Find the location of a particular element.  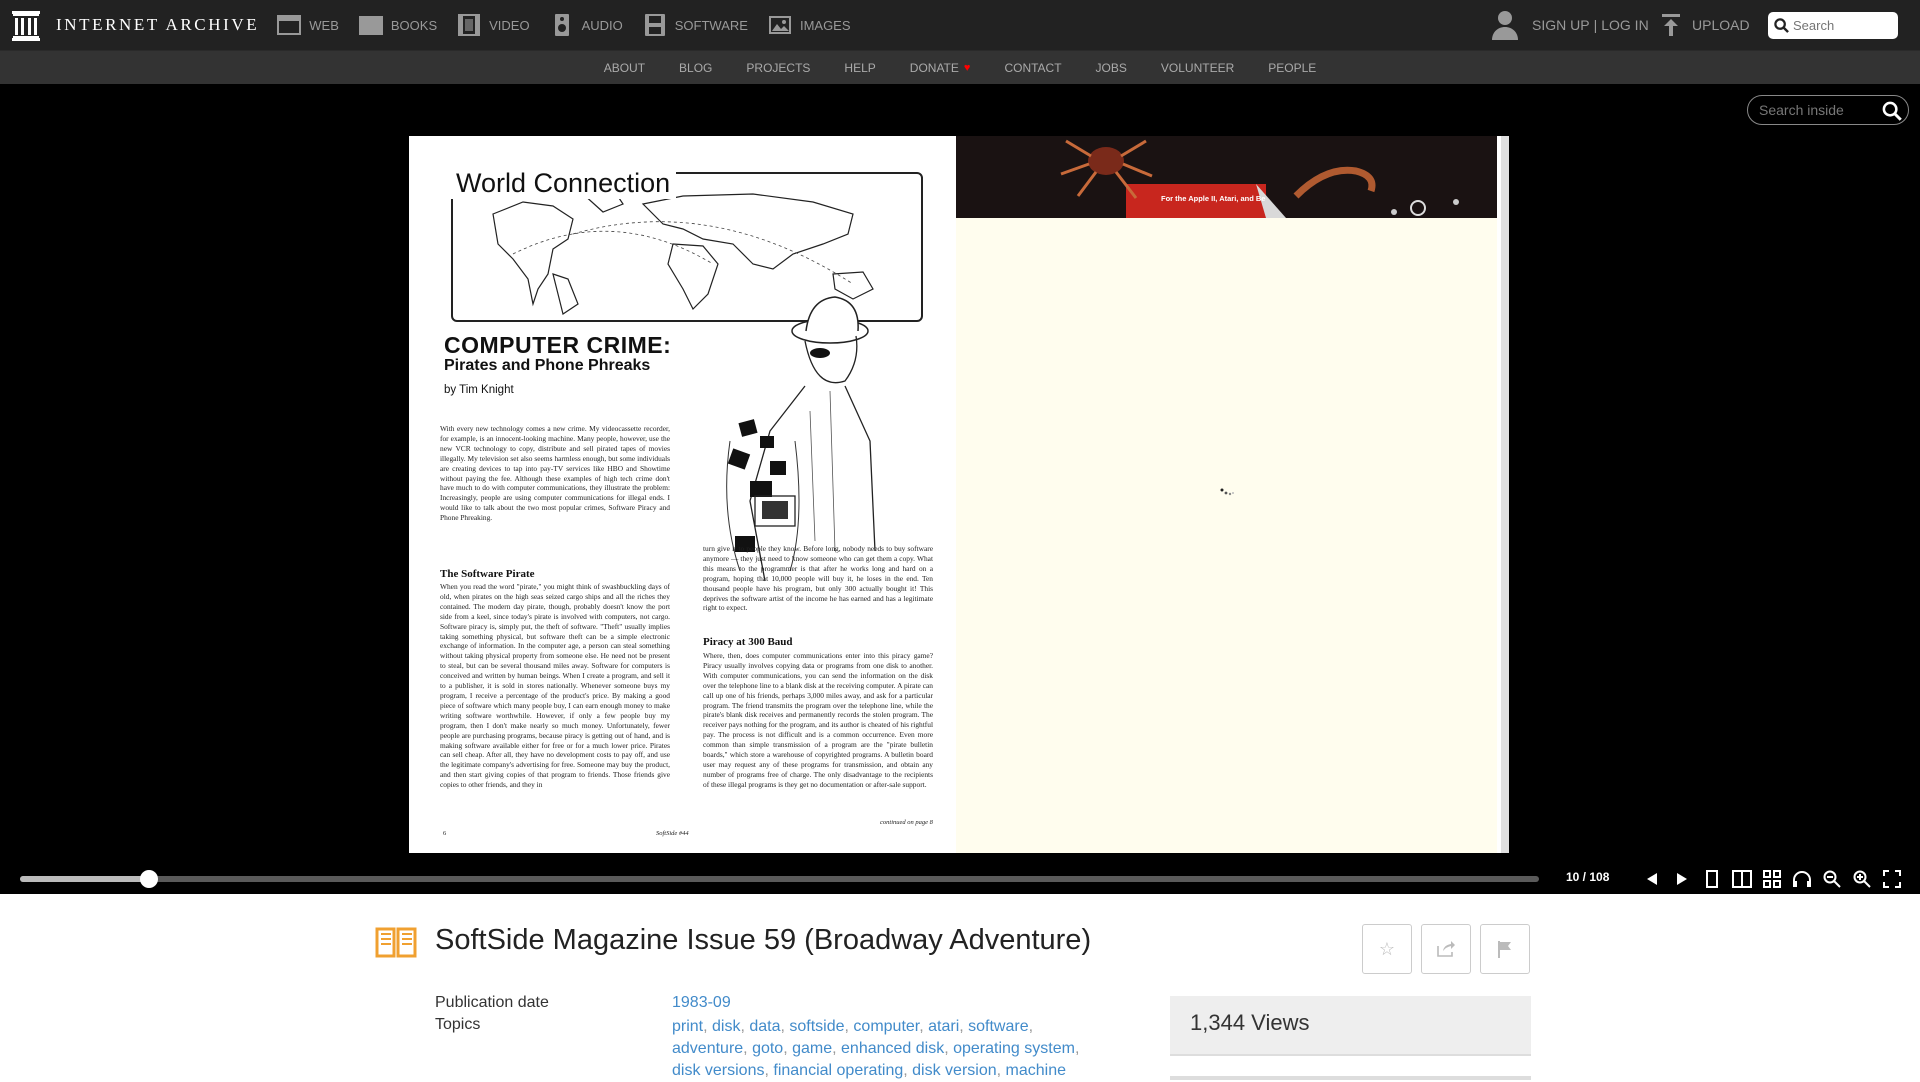

fullscreen-icon is located at coordinates (1892, 879).